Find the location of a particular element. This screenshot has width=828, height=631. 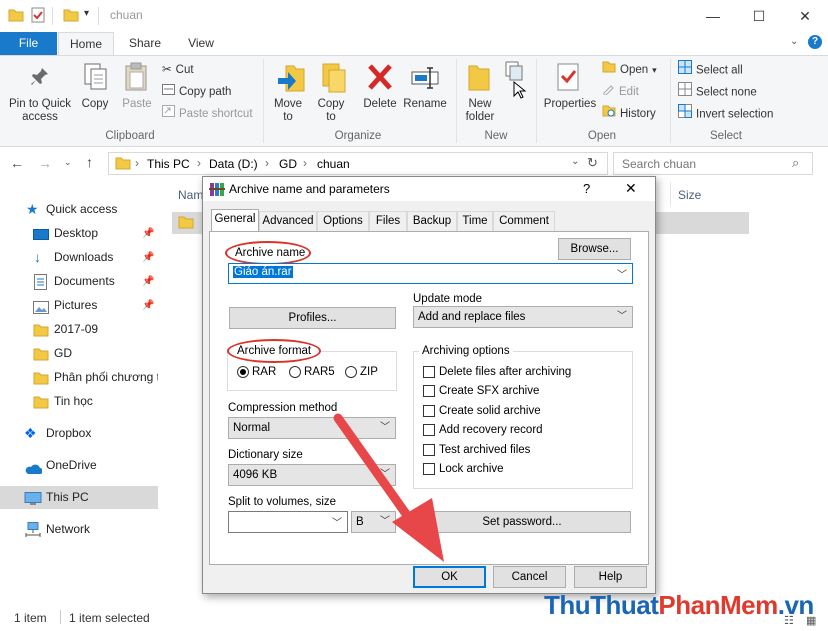

tab-backup: Backup is located at coordinates (432, 221).